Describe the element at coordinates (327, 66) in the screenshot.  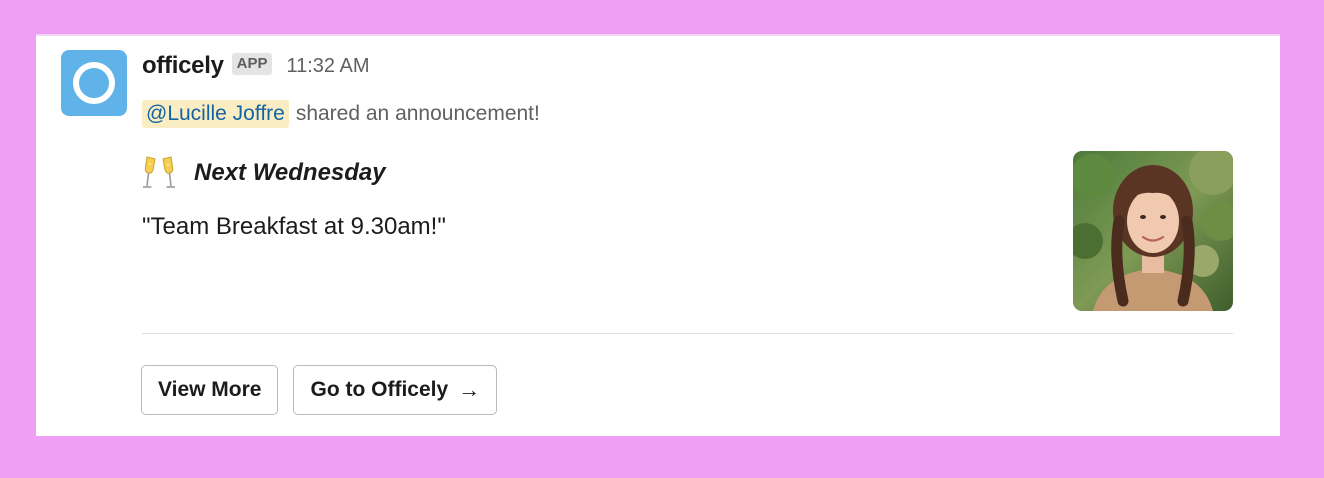
I see `timestamp: 11:32 AM` at that location.